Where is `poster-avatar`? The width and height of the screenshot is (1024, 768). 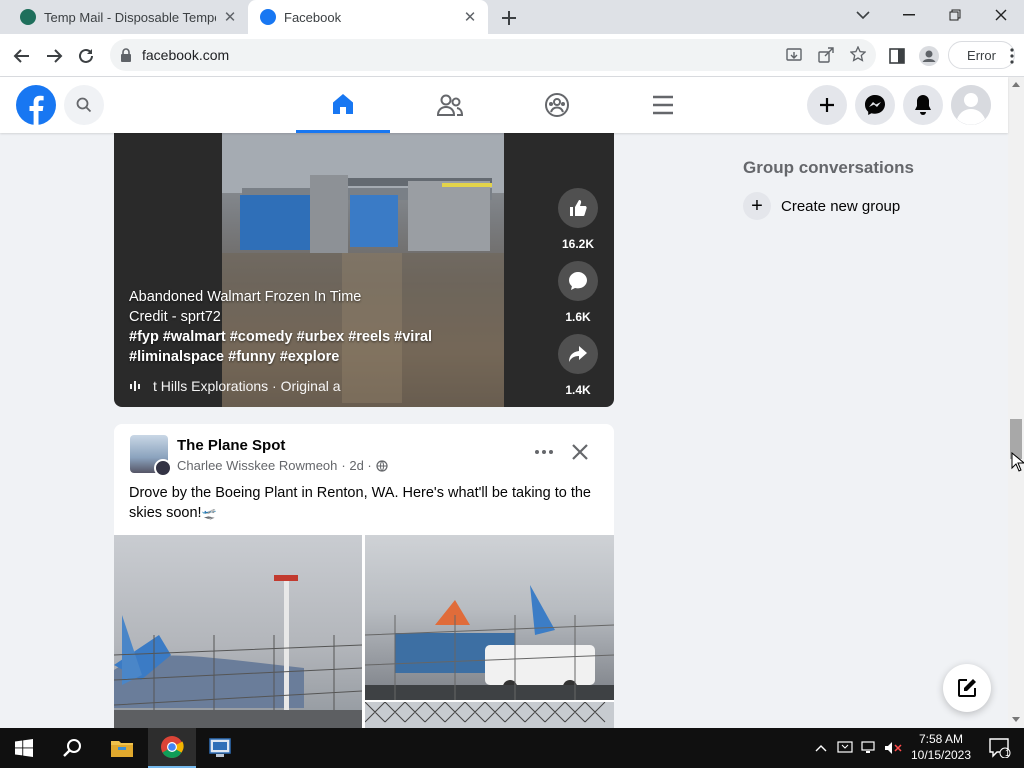 poster-avatar is located at coordinates (163, 468).